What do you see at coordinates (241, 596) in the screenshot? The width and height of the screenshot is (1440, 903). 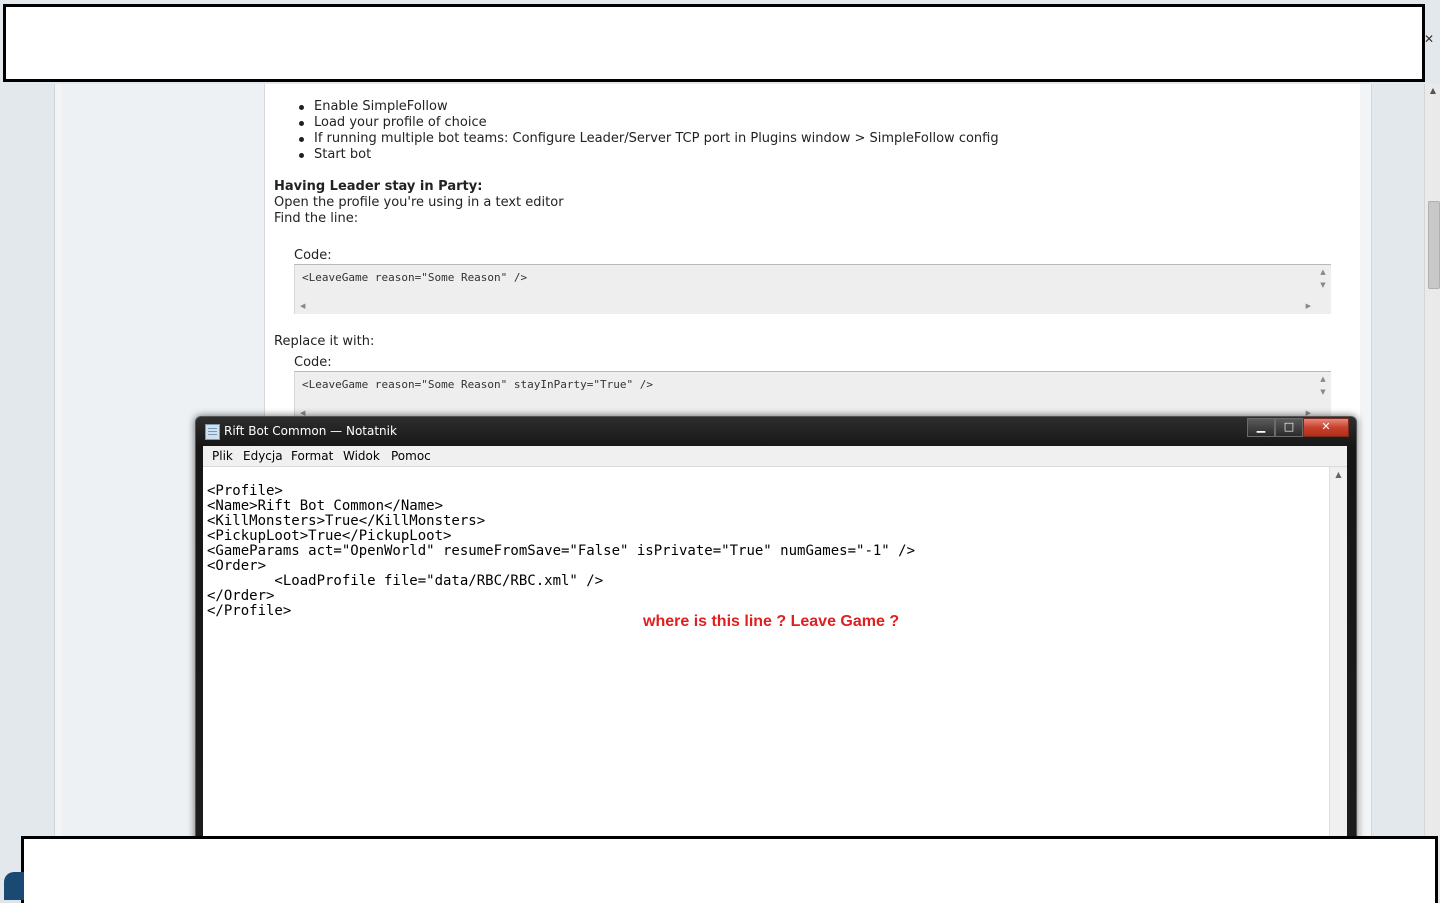 I see `editor-line: </Order>` at bounding box center [241, 596].